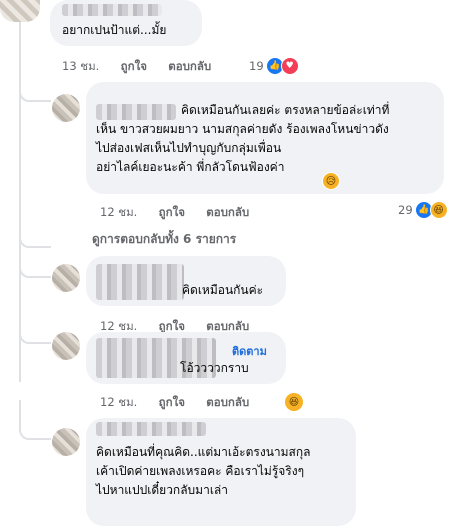 The width and height of the screenshot is (468, 526). What do you see at coordinates (331, 181) in the screenshot?
I see `sad-icon: 😥` at bounding box center [331, 181].